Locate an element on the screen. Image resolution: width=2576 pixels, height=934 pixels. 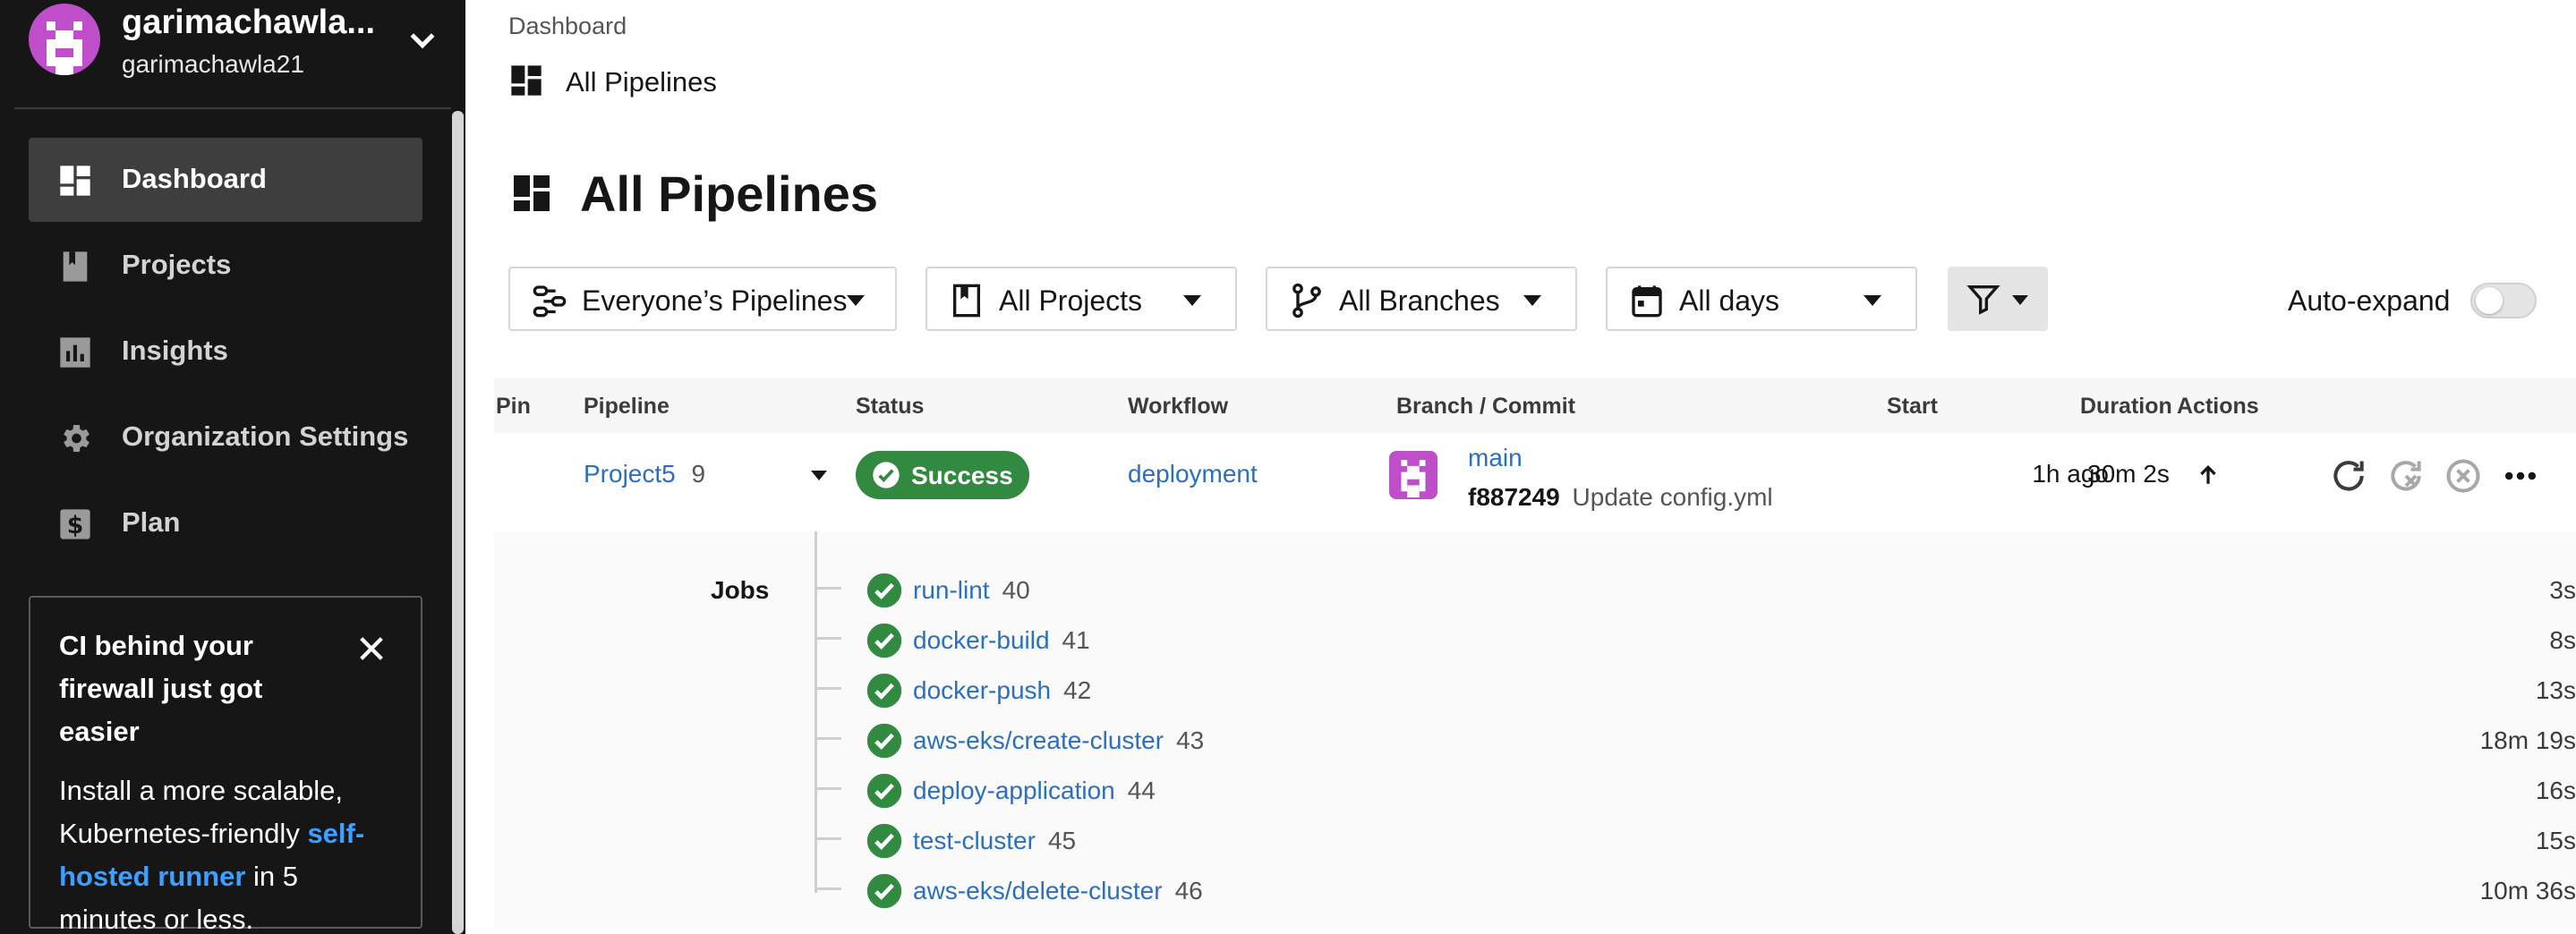
job-name: aws-eks/delete-cluster is located at coordinates (1038, 890).